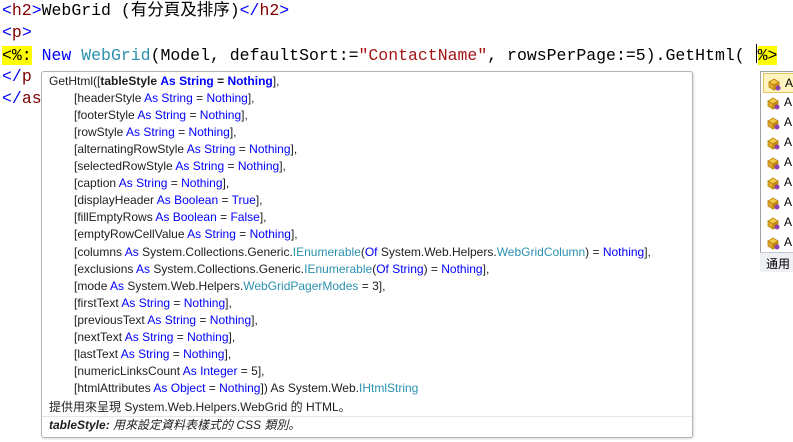 This screenshot has height=442, width=793. What do you see at coordinates (100, 132) in the screenshot?
I see `param-name: rowStyle` at bounding box center [100, 132].